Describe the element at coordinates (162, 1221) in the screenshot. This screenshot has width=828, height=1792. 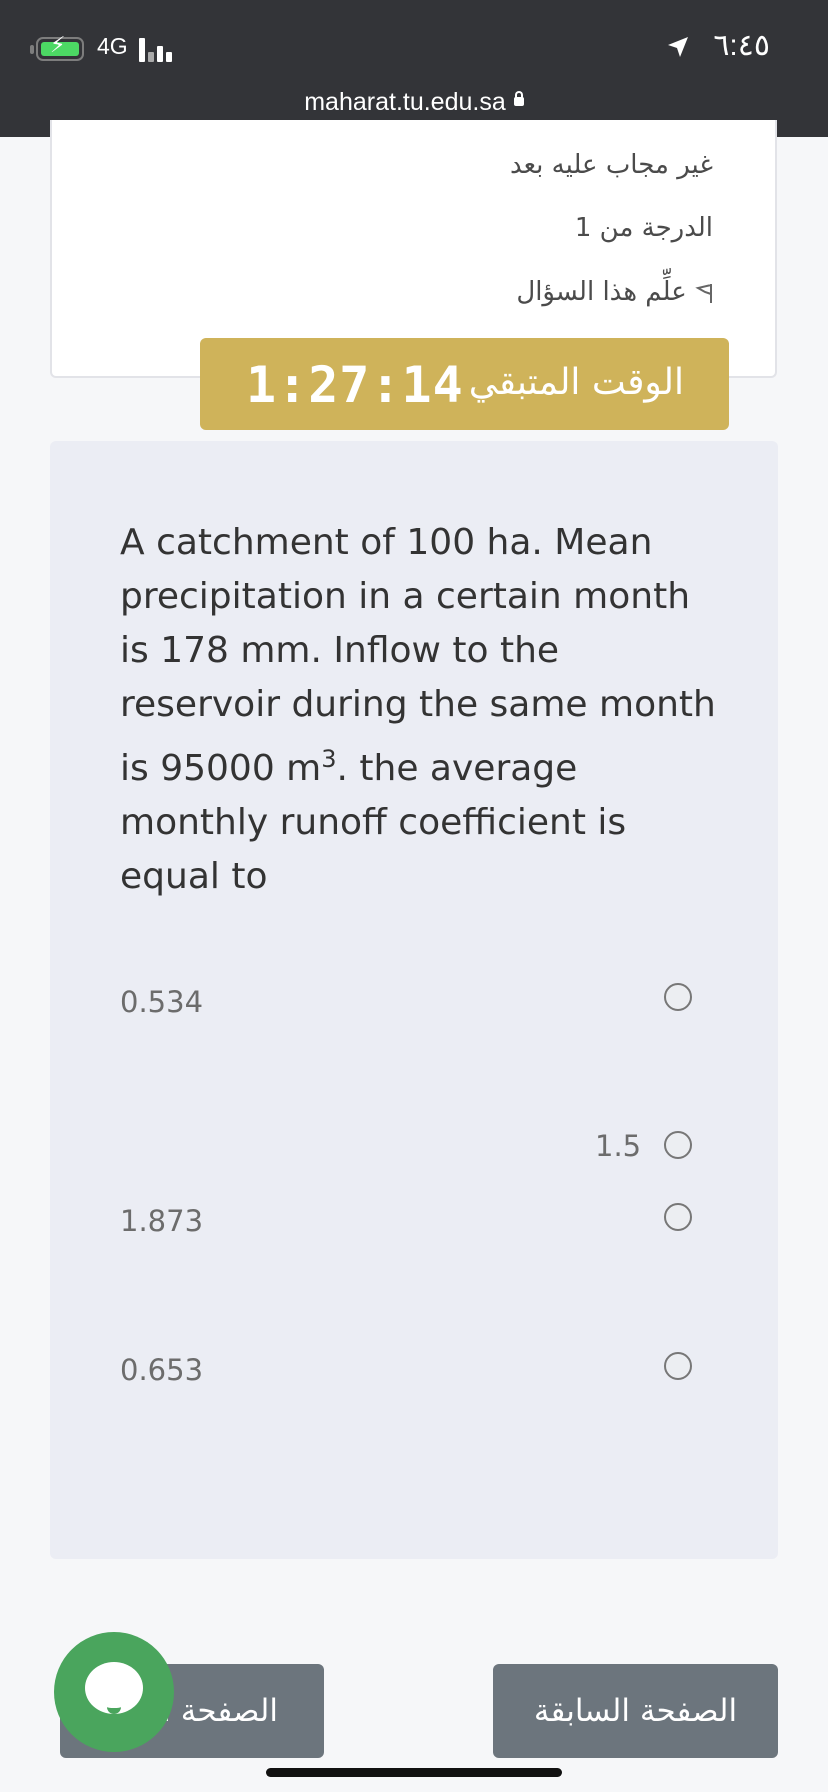
I see `answer-label-3: 1.873` at that location.